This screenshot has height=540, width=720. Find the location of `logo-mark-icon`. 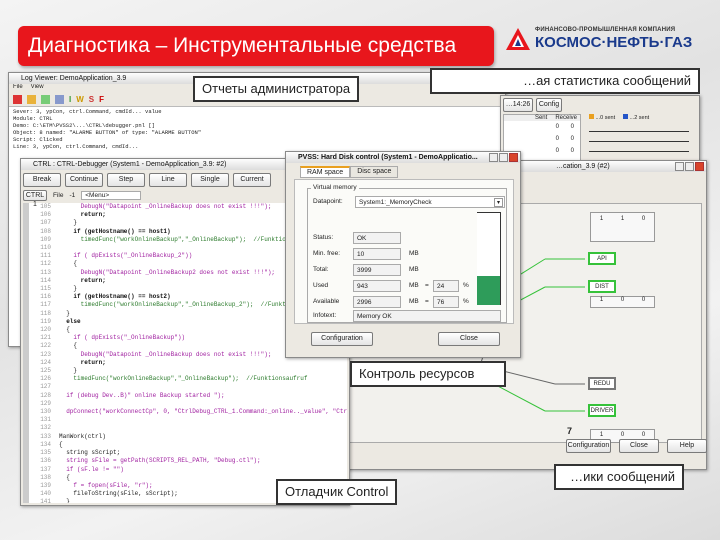

logo-mark-icon is located at coordinates (518, 39).